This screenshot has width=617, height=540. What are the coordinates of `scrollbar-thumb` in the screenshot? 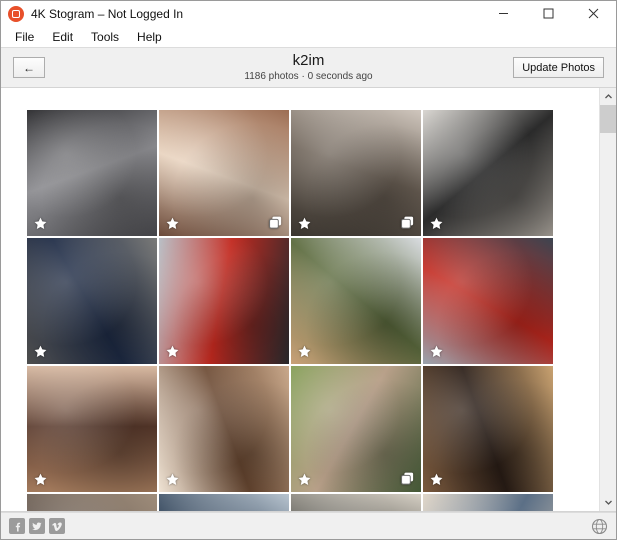 It's located at (607, 119).